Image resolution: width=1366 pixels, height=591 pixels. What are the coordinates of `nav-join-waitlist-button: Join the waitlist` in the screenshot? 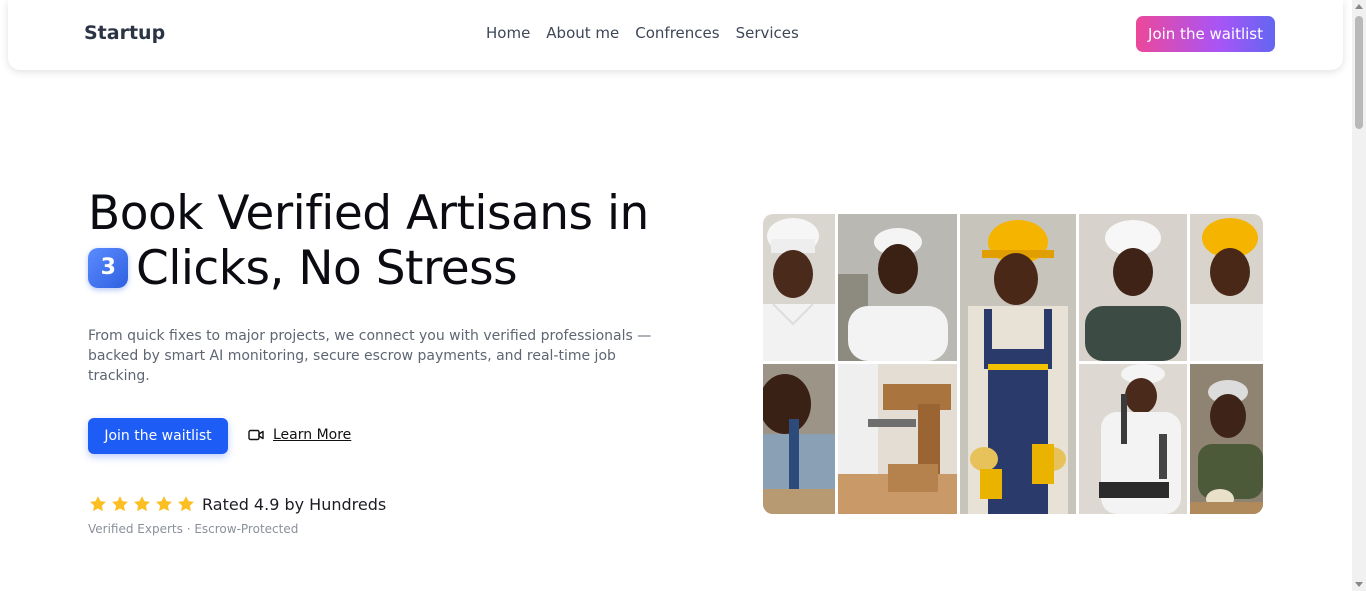 It's located at (1205, 34).